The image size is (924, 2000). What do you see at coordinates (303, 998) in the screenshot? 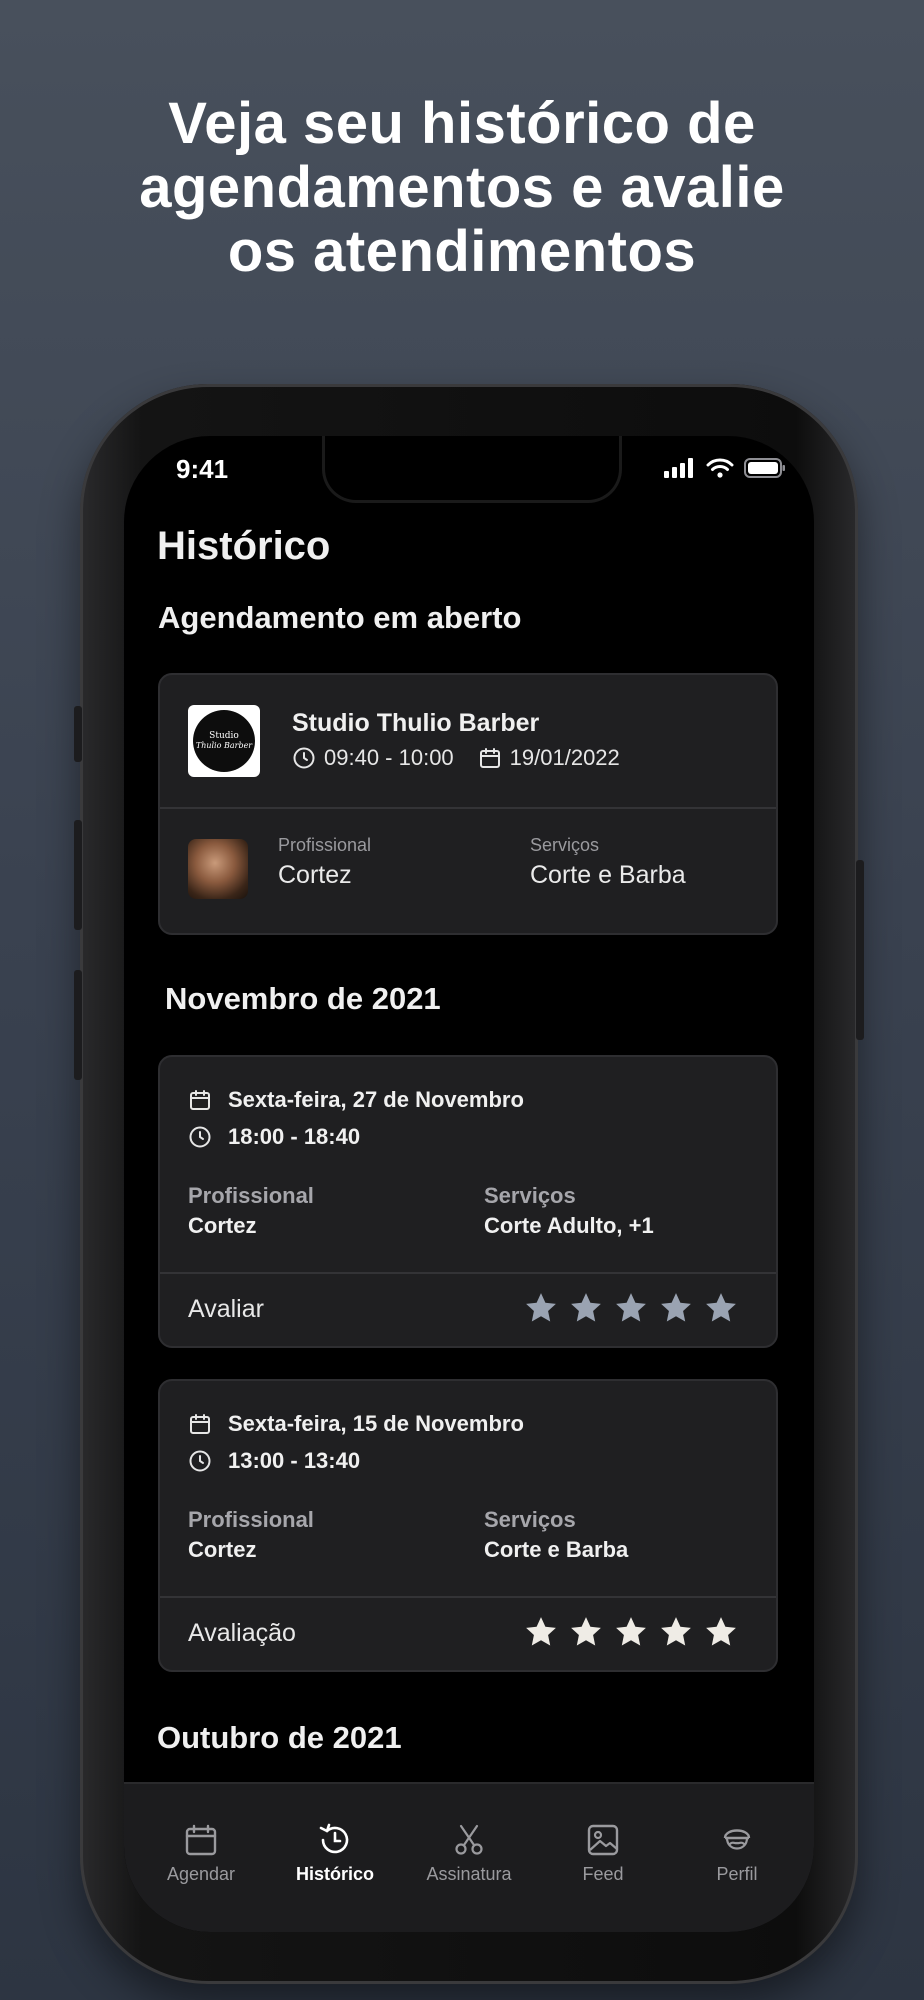
I see `month-heading-november: Novembro de 2021` at bounding box center [303, 998].